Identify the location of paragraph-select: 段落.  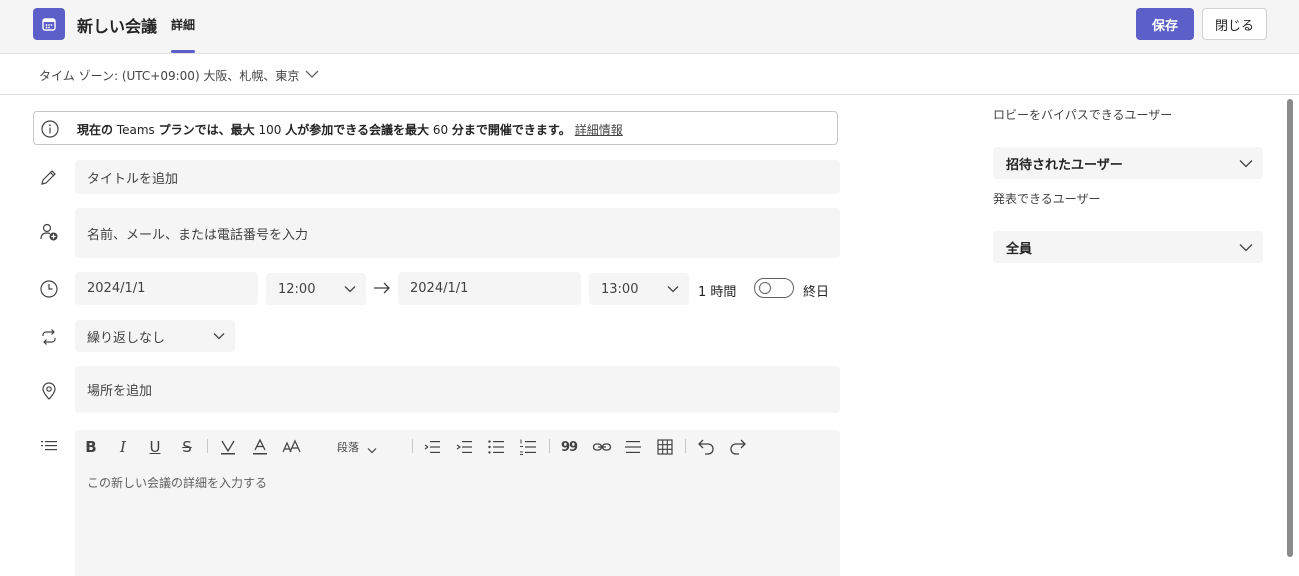
(348, 447).